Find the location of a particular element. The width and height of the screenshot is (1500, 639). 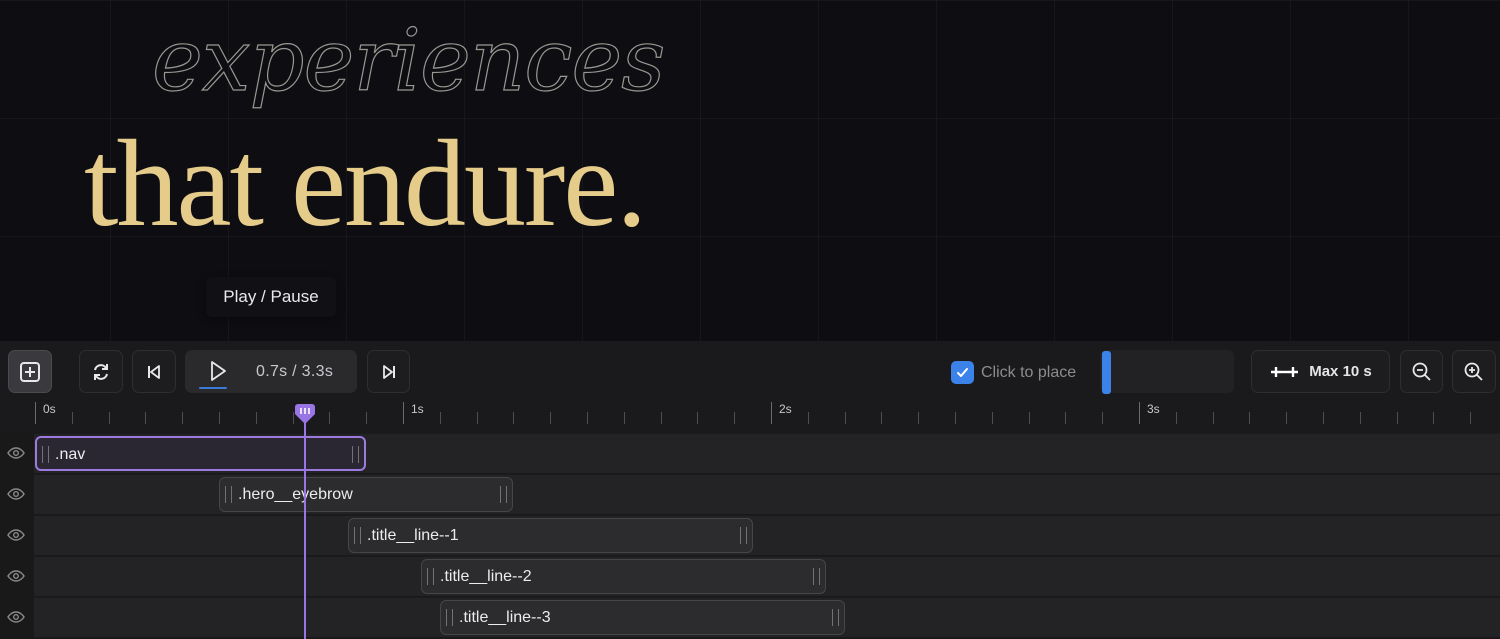

time-readout: 0.7s / 3.3s is located at coordinates (295, 371).